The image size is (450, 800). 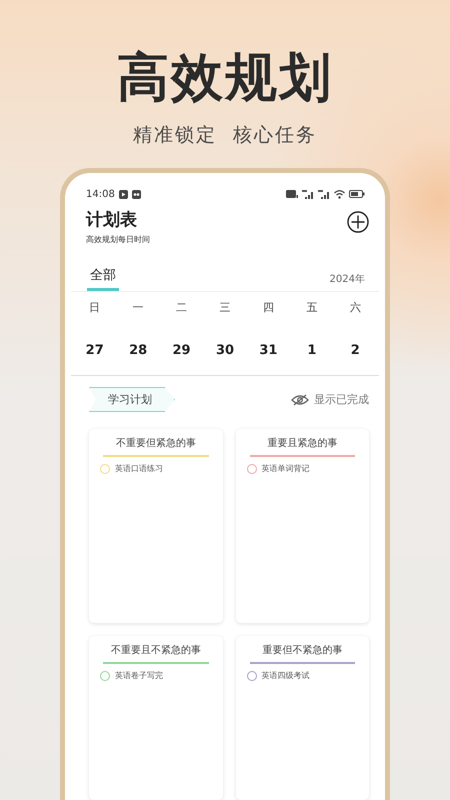 I want to click on page-subtitle: 高效规划每日时间, so click(x=118, y=240).